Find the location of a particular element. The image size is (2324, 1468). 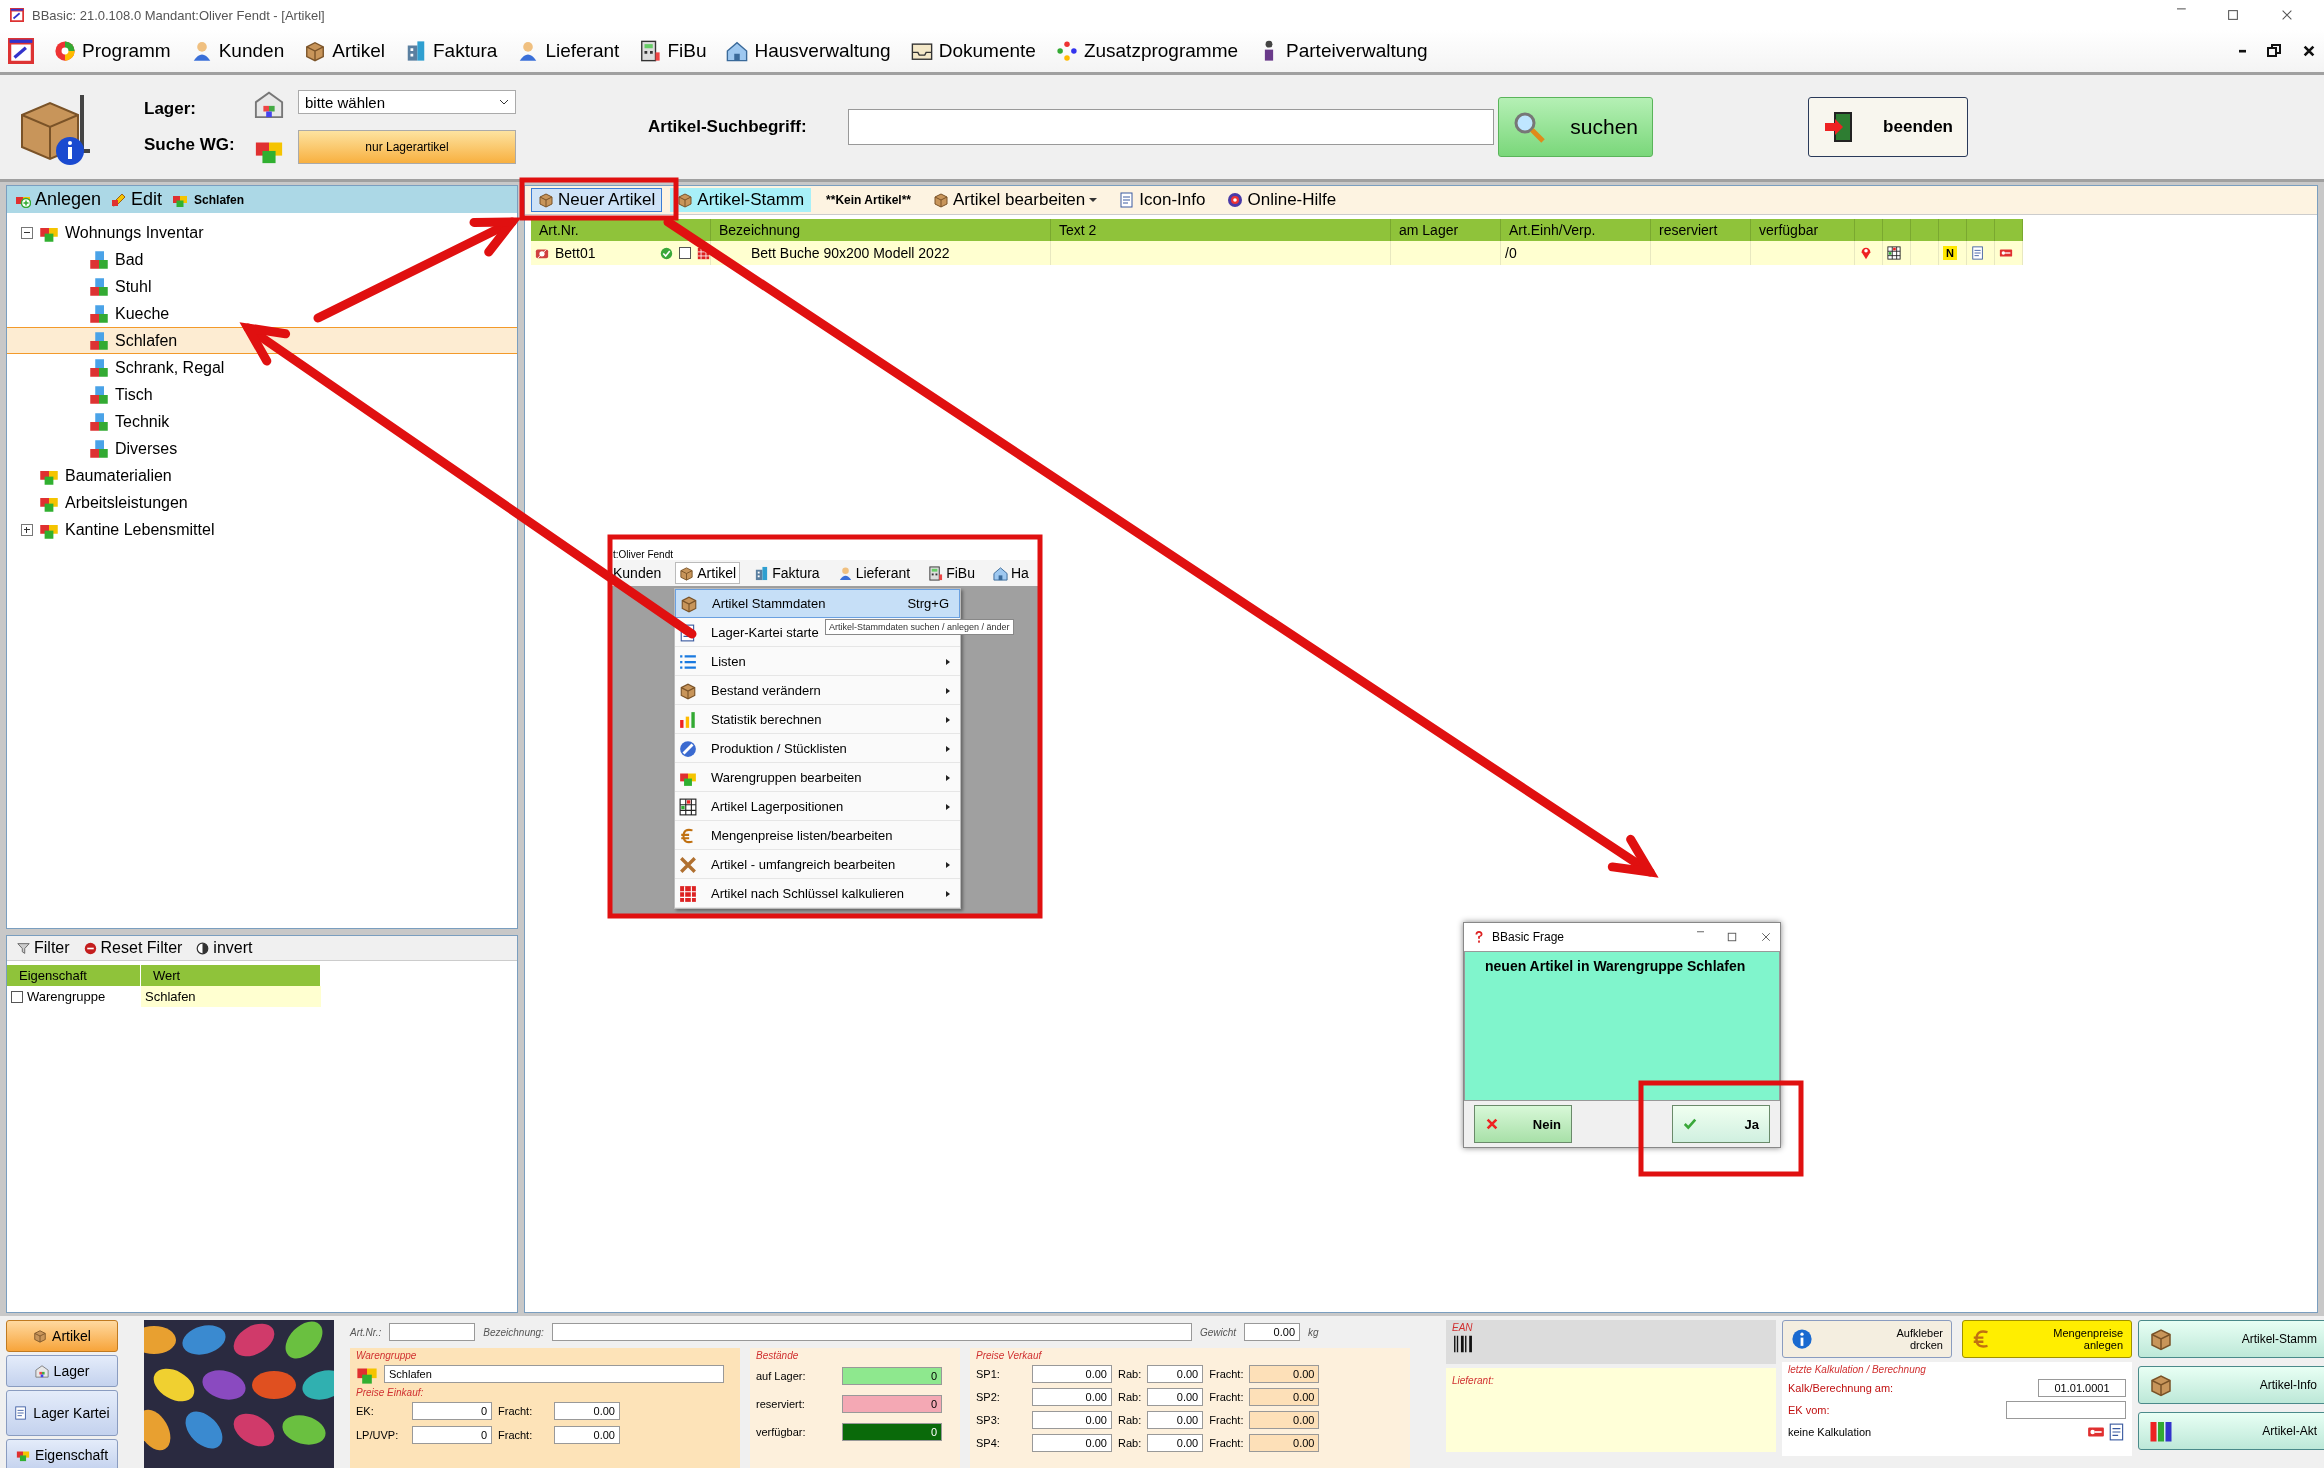

tree-item: Kantine Lebensmittel is located at coordinates (262, 529).